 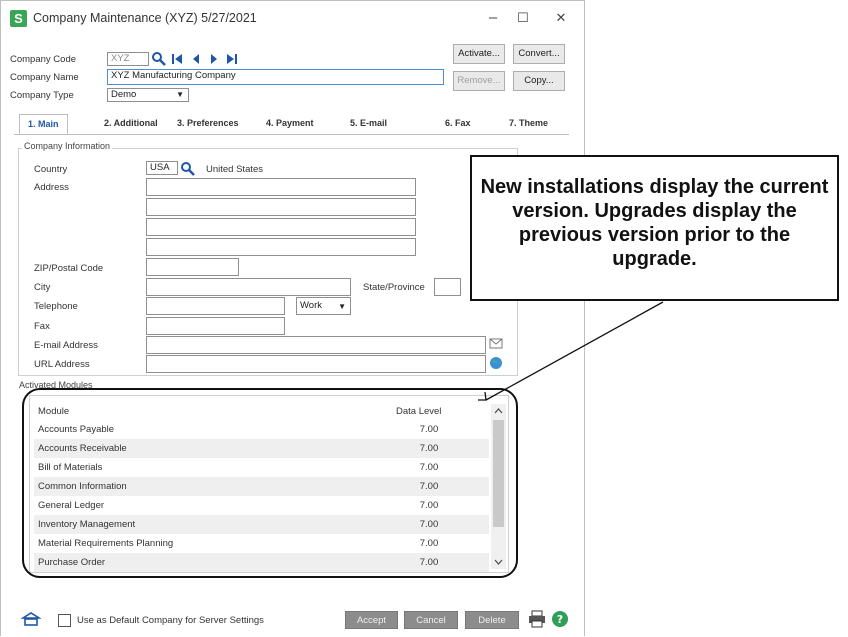 What do you see at coordinates (192, 267) in the screenshot?
I see `zip-input` at bounding box center [192, 267].